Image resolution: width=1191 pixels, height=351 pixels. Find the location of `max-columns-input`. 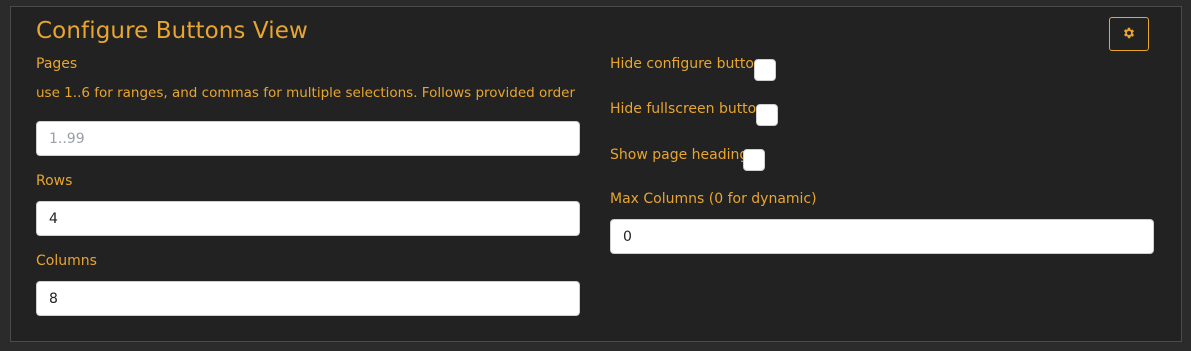

max-columns-input is located at coordinates (882, 236).